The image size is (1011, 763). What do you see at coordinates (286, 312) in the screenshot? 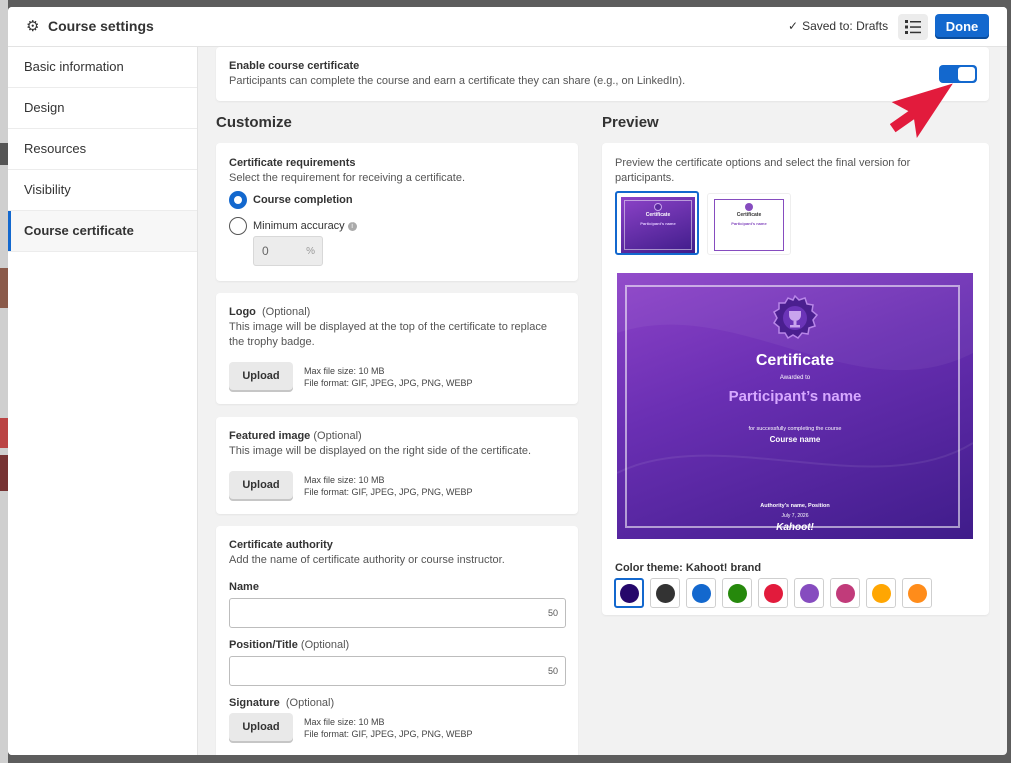
I see `logo-optional: (Optional)` at bounding box center [286, 312].